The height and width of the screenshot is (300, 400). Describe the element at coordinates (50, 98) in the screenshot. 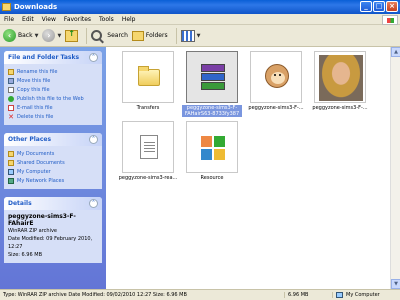

I see `task-label: Publish this file to the Web` at that location.